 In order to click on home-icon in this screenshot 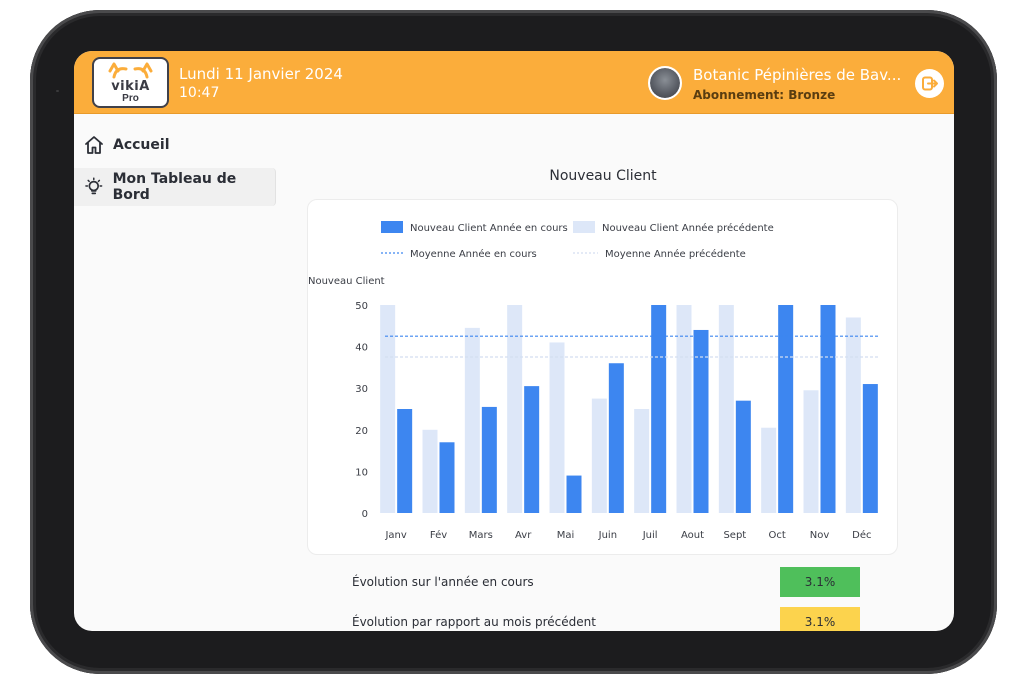, I will do `click(94, 145)`.